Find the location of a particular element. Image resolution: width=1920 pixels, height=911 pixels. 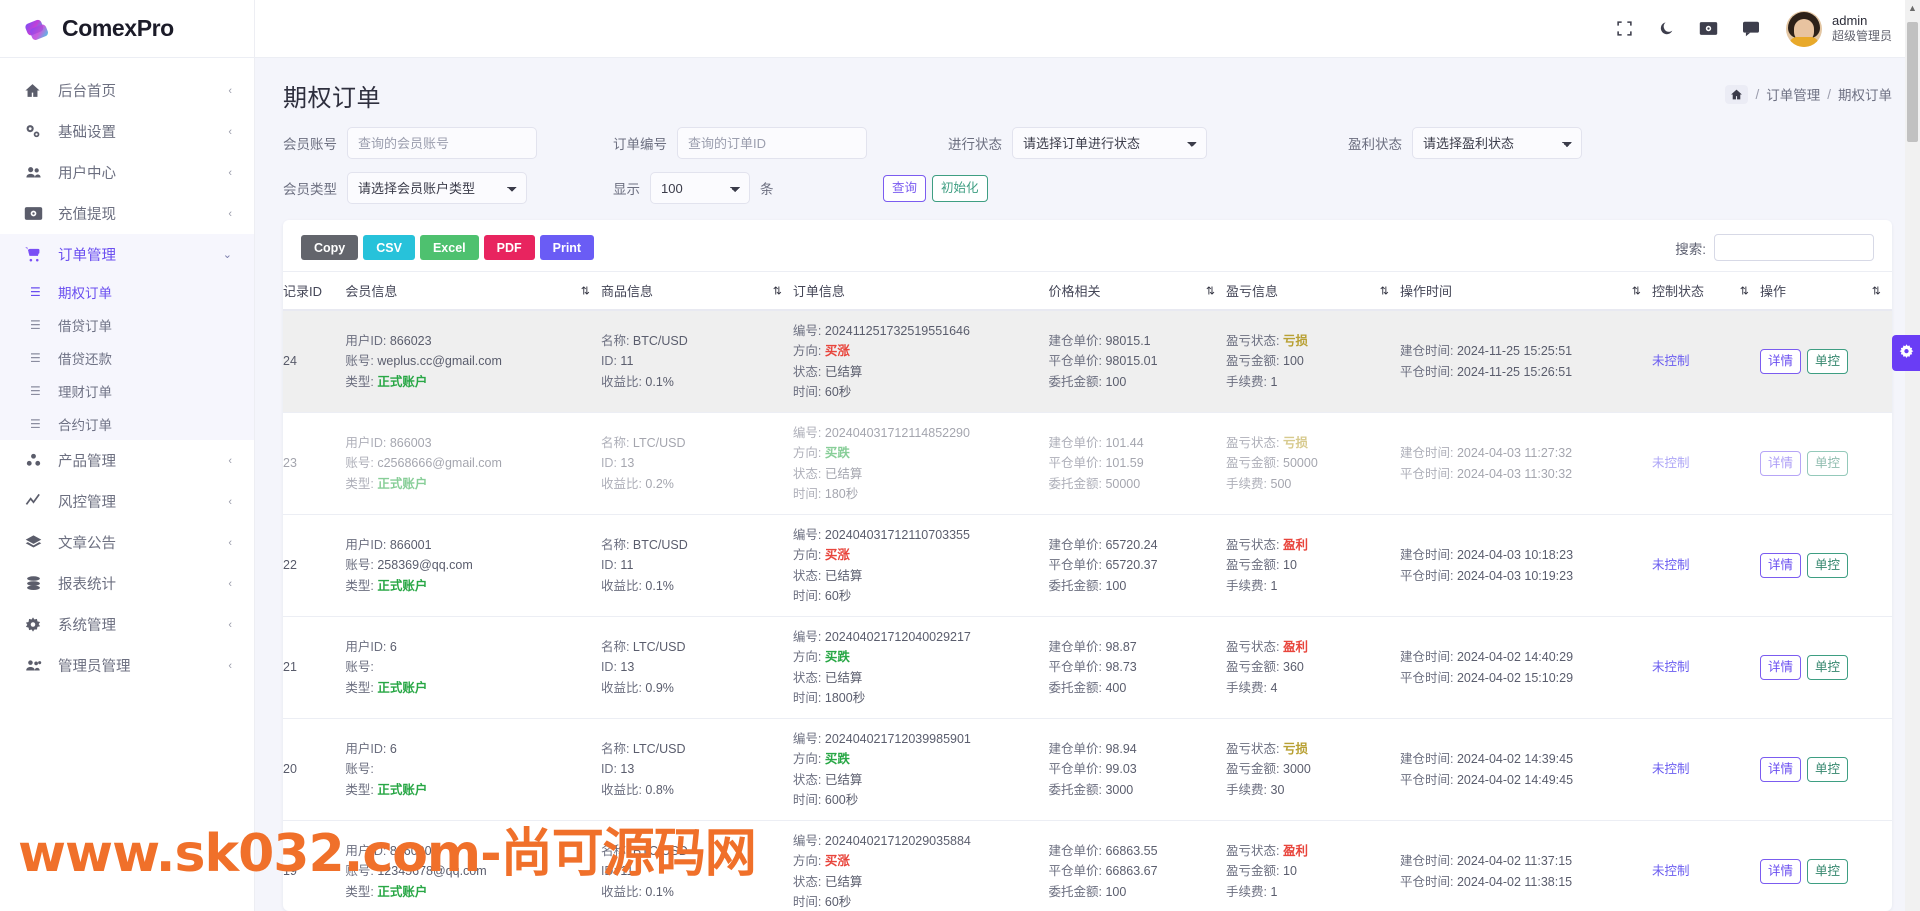

sidebar-item-admin-management: 管理员管理 ‹ is located at coordinates (127, 665).